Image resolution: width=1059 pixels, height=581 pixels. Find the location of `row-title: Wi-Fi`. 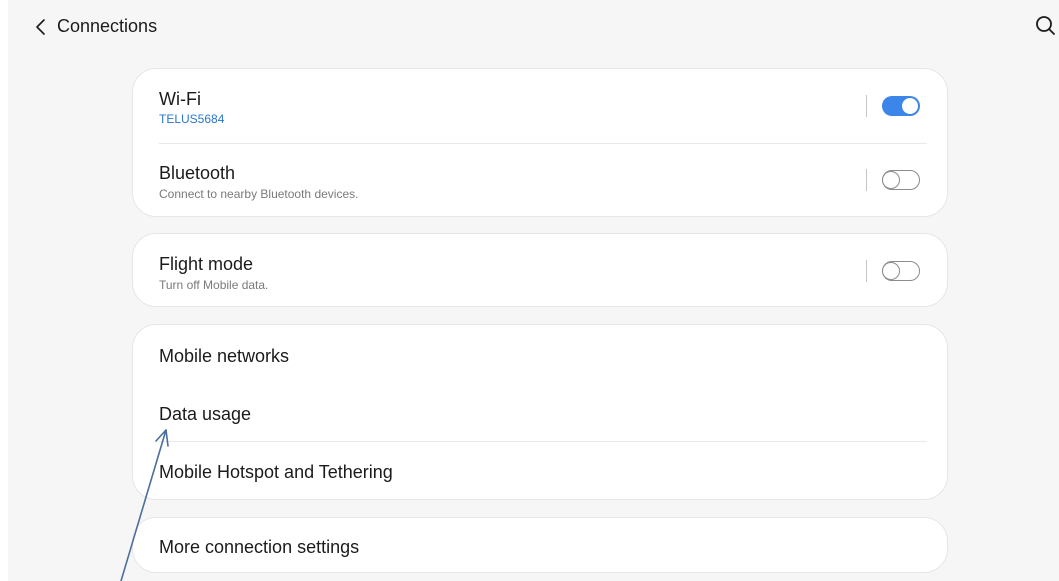

row-title: Wi-Fi is located at coordinates (180, 99).